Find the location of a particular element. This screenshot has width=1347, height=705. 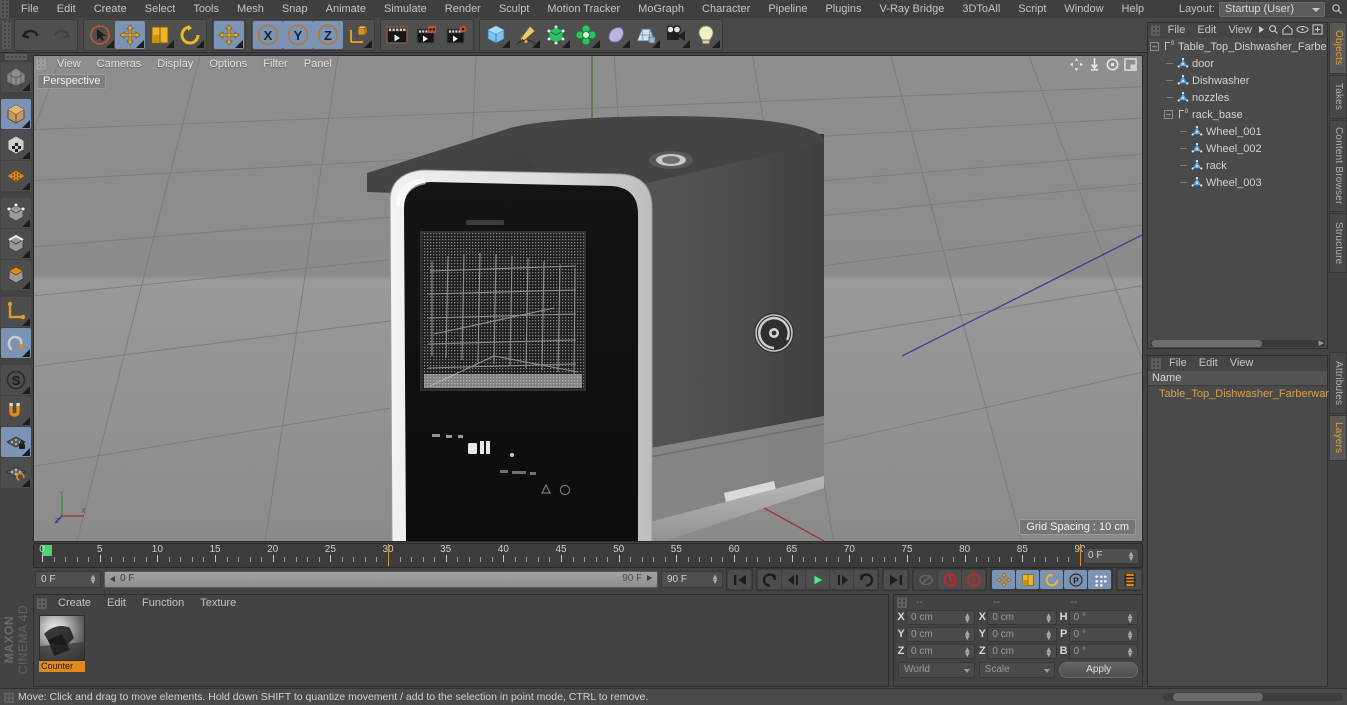

object-label: rack_base is located at coordinates (1217, 115).